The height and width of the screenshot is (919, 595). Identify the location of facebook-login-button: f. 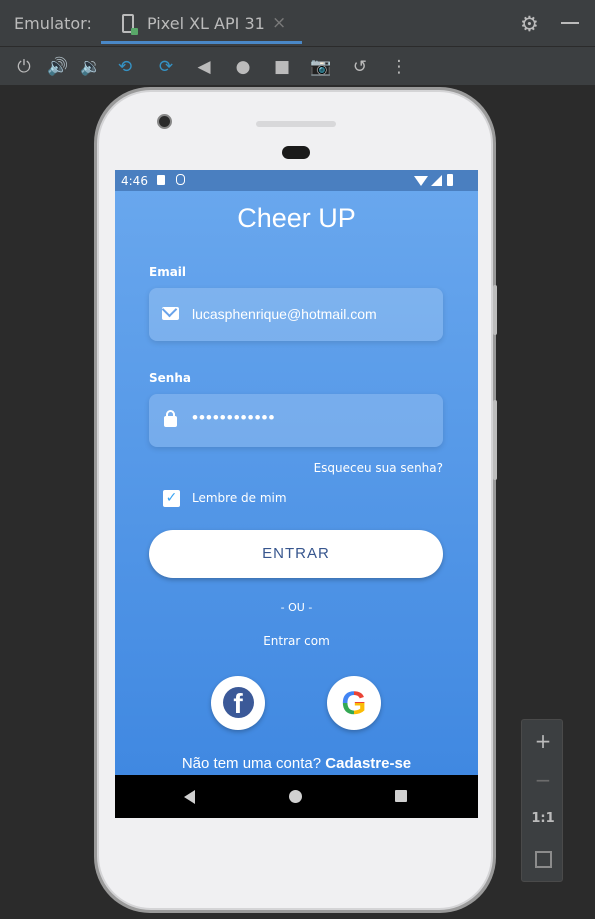
(238, 703).